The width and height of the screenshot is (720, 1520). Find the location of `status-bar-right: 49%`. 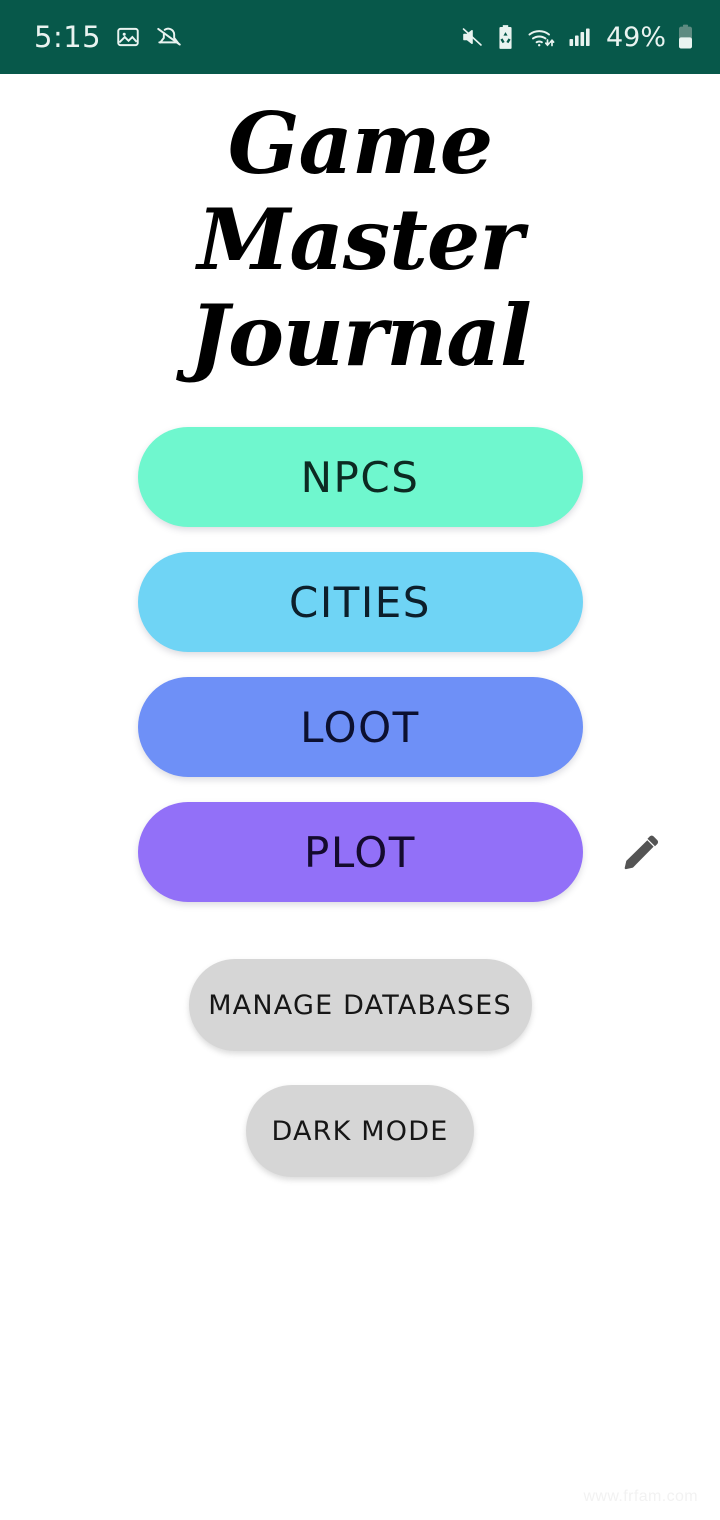

status-bar-right: 49% is located at coordinates (576, 37).